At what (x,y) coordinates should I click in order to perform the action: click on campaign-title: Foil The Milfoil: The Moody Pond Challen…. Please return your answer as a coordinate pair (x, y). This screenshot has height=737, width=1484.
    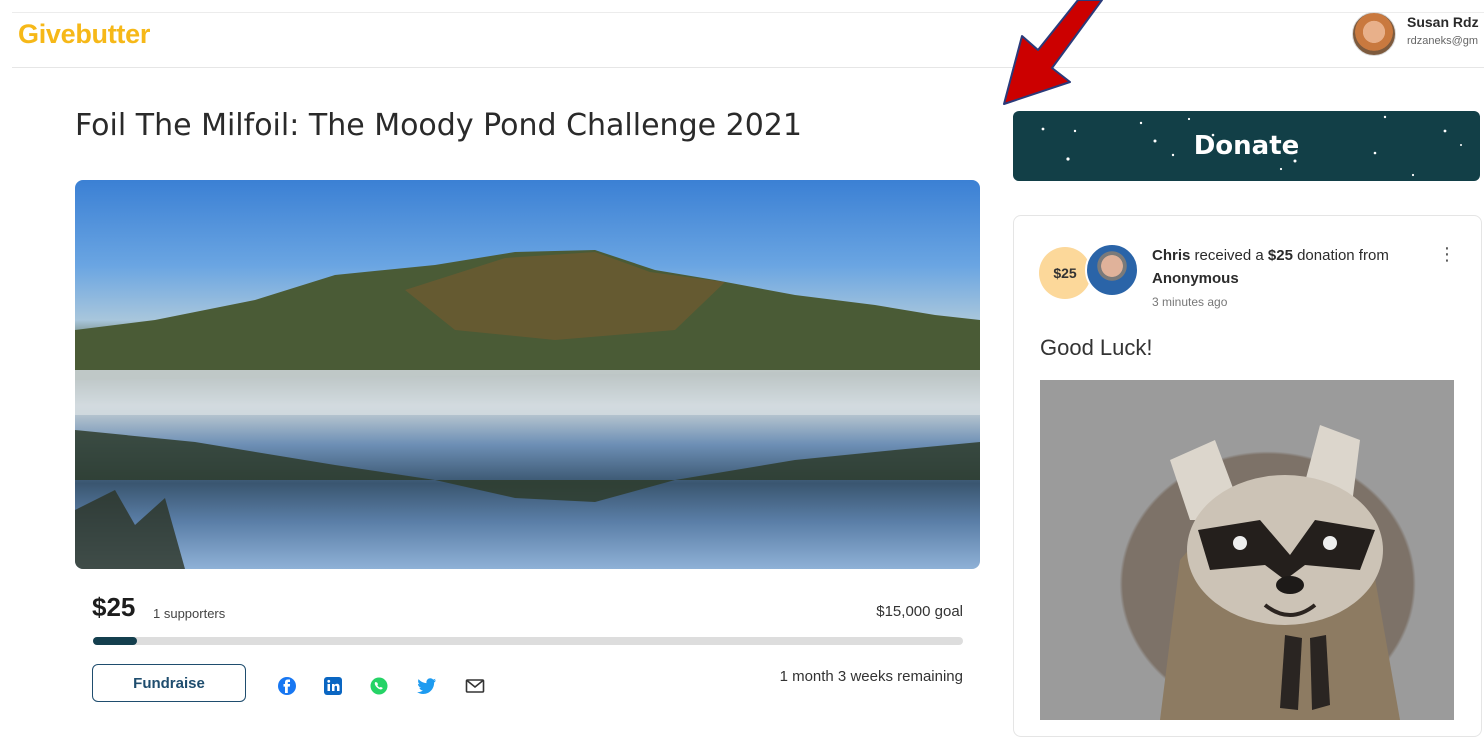
    Looking at the image, I should click on (438, 125).